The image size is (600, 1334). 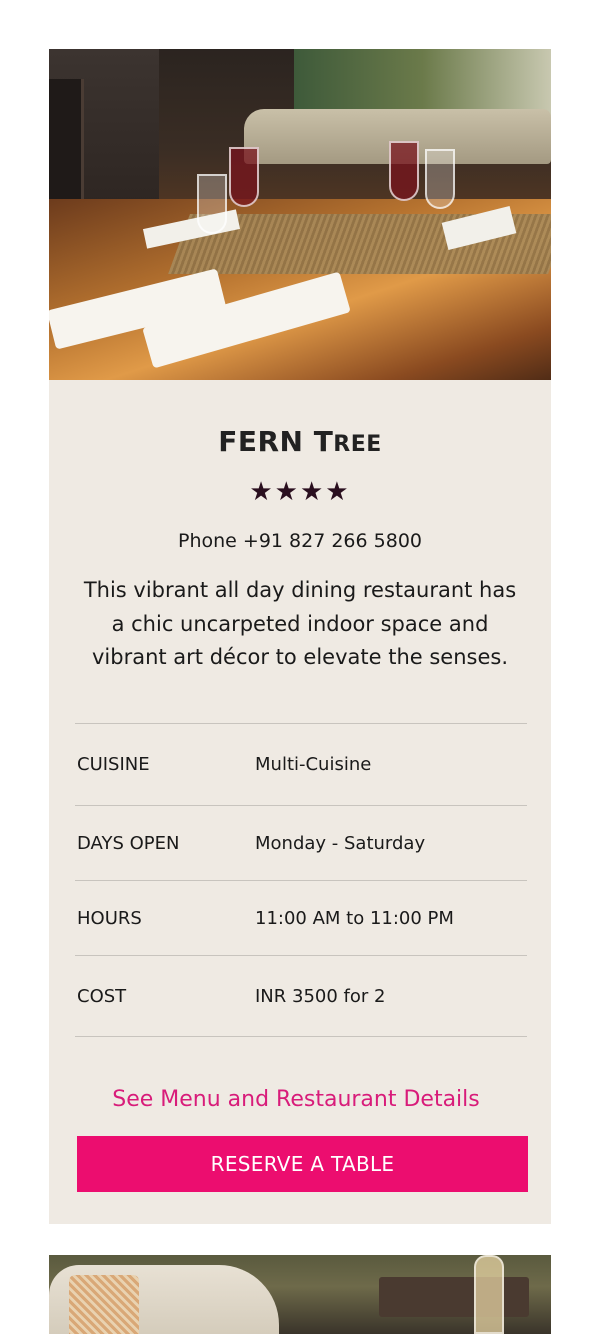 I want to click on detail-value: Monday - Saturday, so click(x=340, y=843).